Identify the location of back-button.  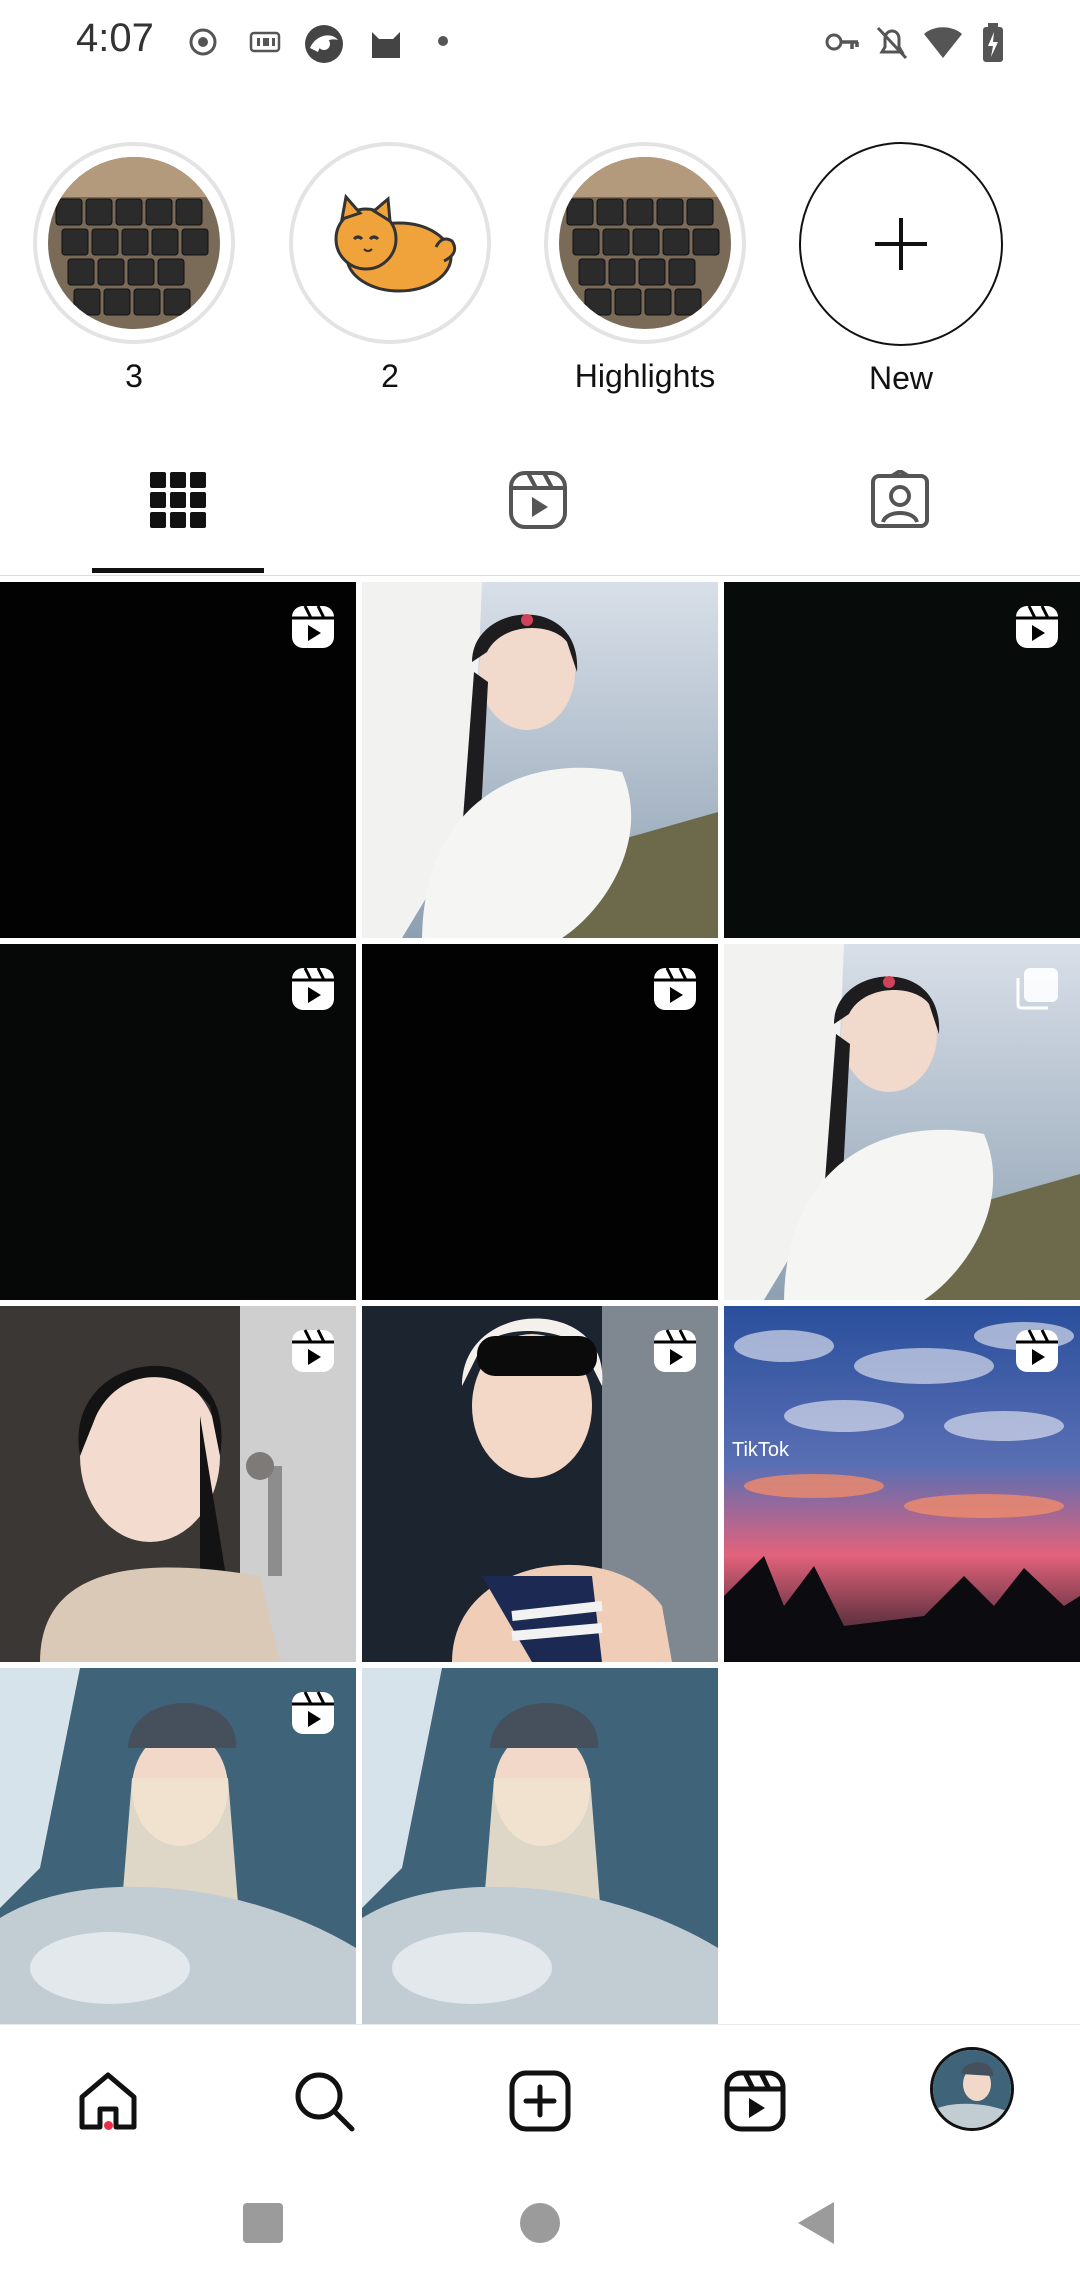
(816, 2223).